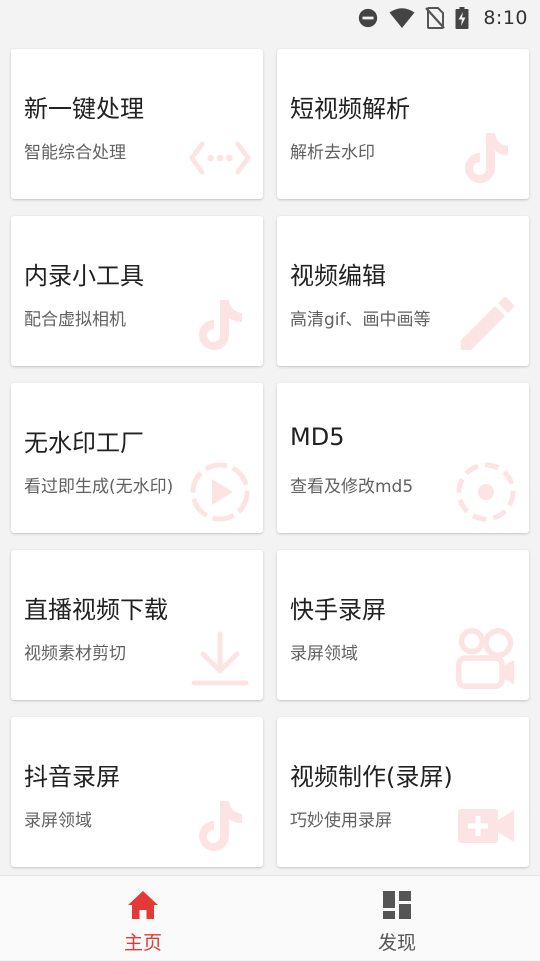 This screenshot has width=540, height=961. Describe the element at coordinates (137, 625) in the screenshot. I see `card-live-video-download: 直播视频下载 视频素材剪切` at that location.